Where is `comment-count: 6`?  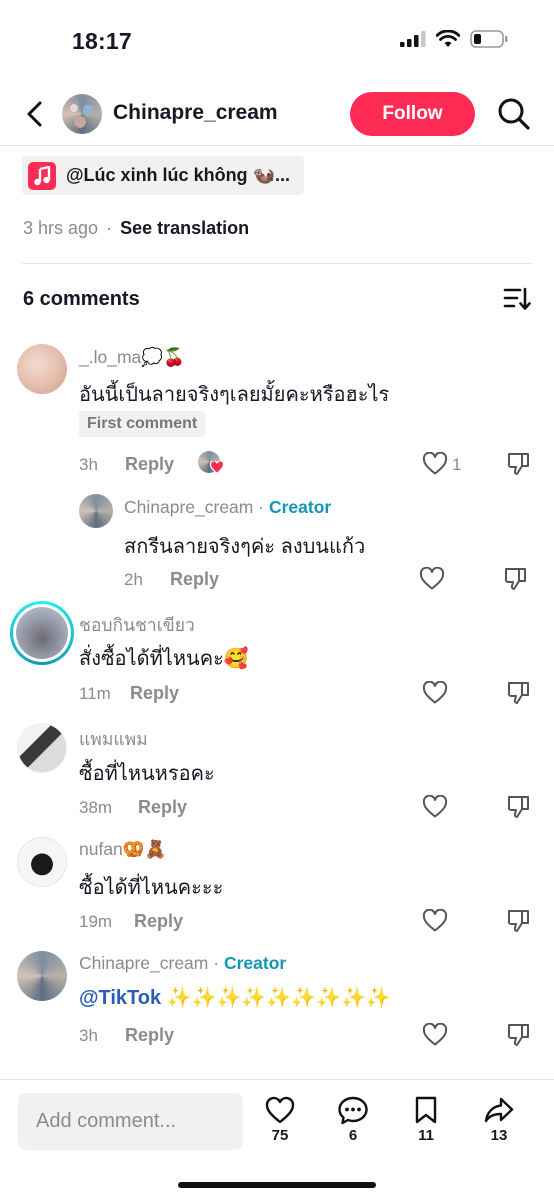
comment-count: 6 is located at coordinates (353, 1135).